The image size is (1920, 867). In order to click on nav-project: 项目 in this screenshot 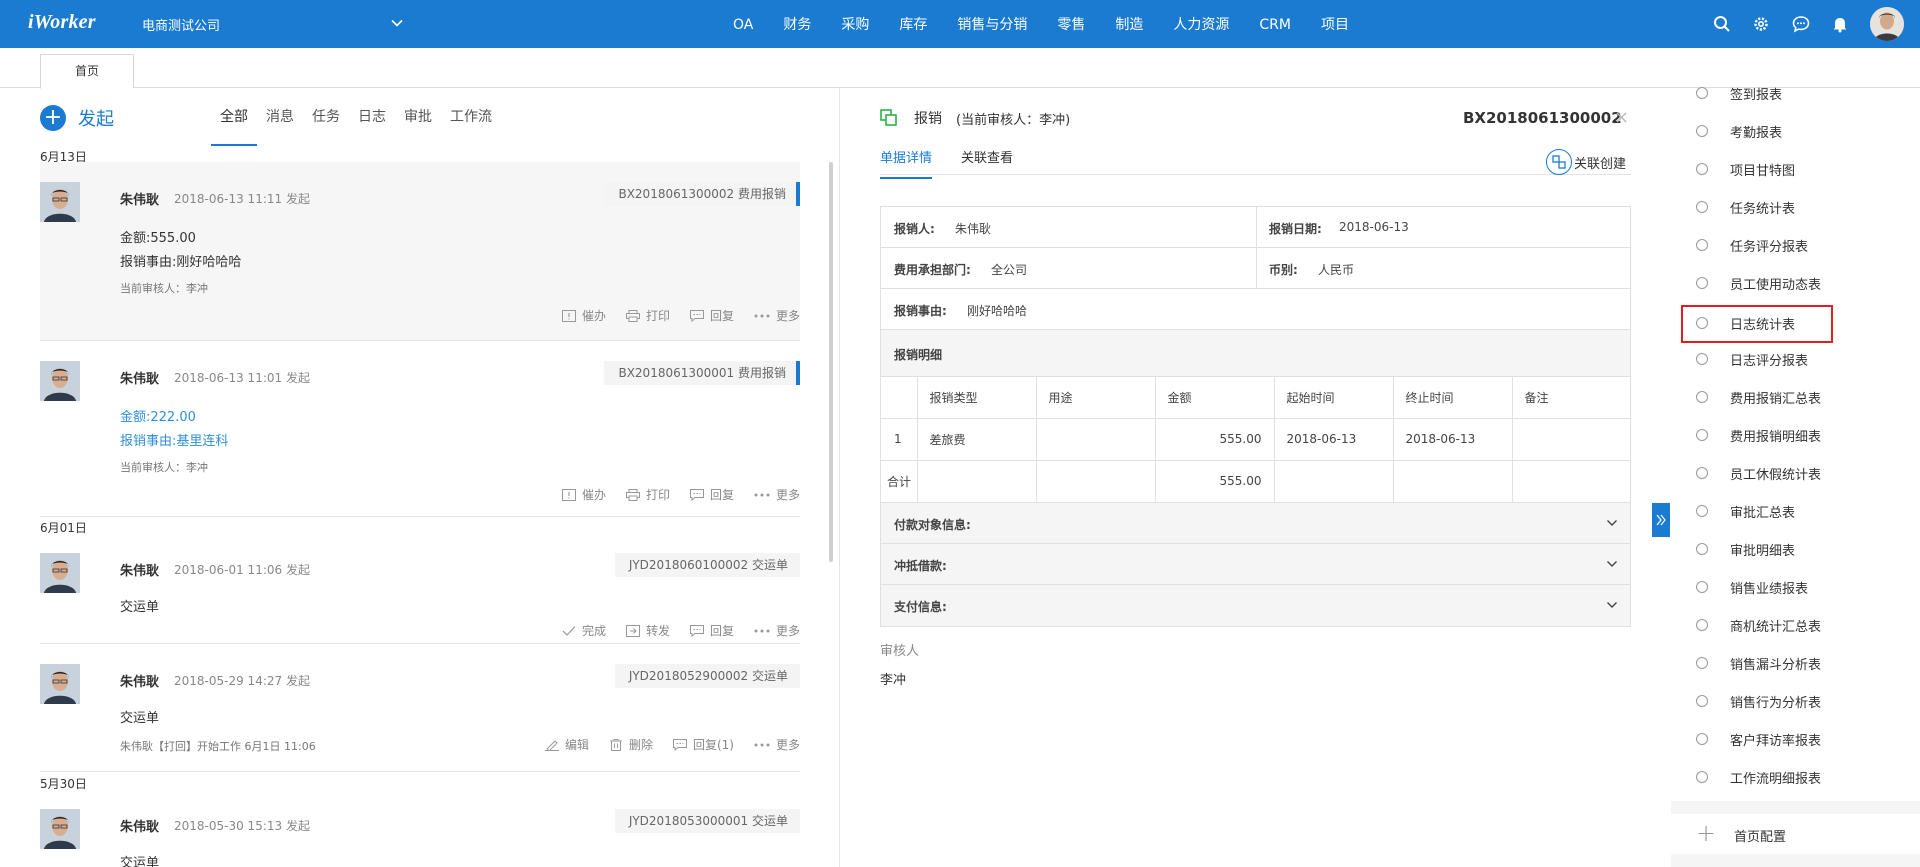, I will do `click(1335, 24)`.